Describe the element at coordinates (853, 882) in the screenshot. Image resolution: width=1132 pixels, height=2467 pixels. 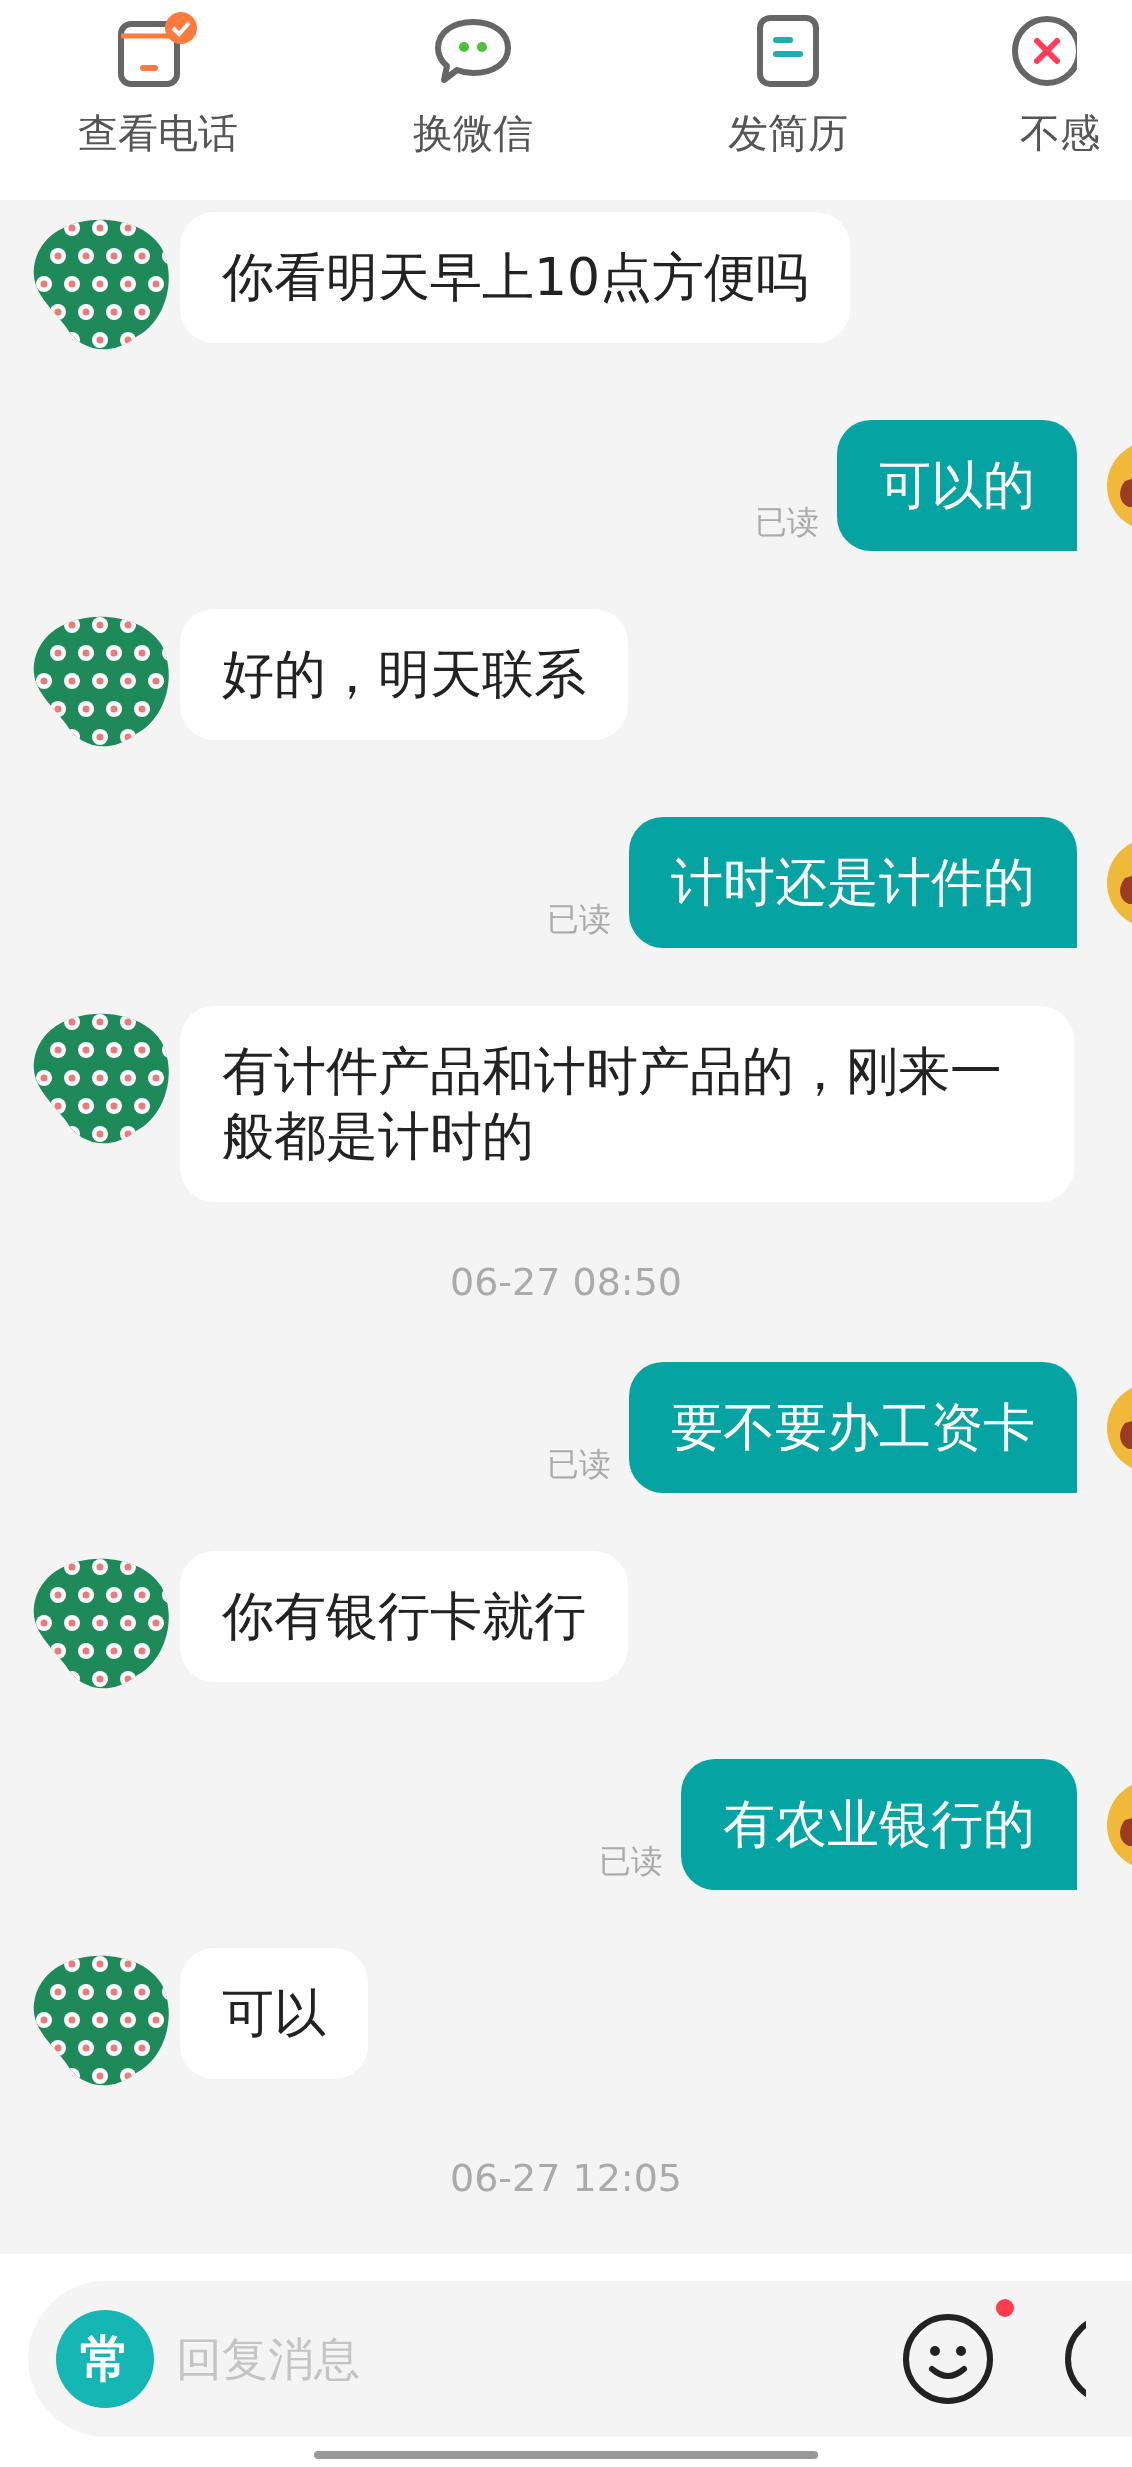
I see `message-bubble: 计时还是计件的` at that location.